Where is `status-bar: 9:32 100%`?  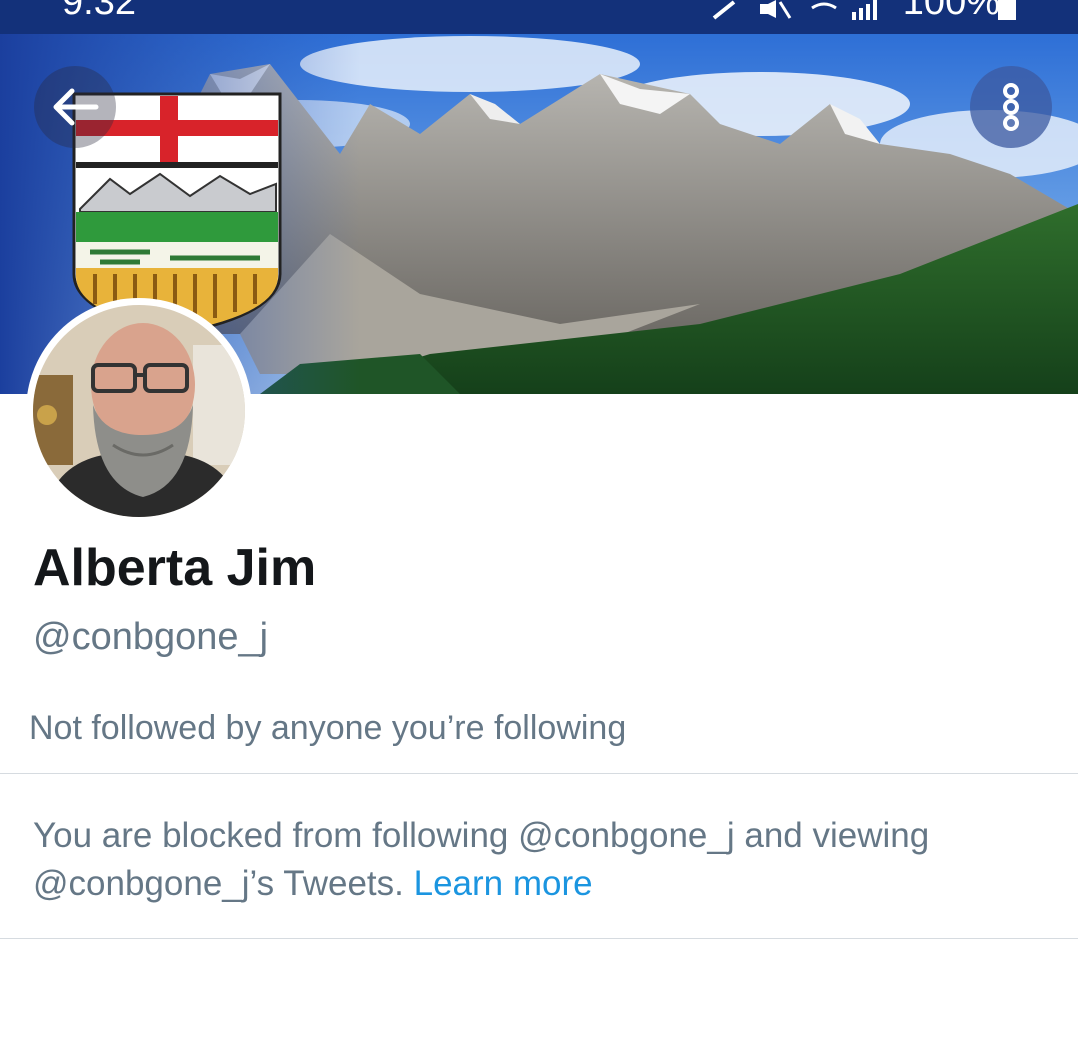
status-bar: 9:32 100% is located at coordinates (539, 17).